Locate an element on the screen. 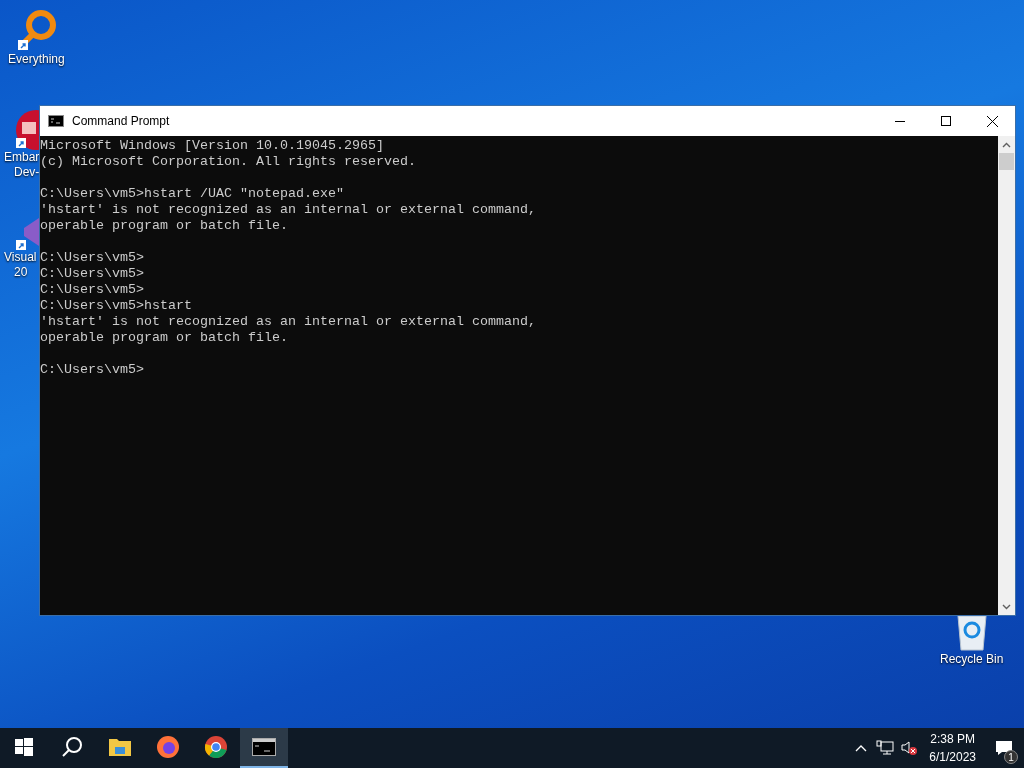 Image resolution: width=1024 pixels, height=768 pixels. firefox-icon is located at coordinates (168, 747).